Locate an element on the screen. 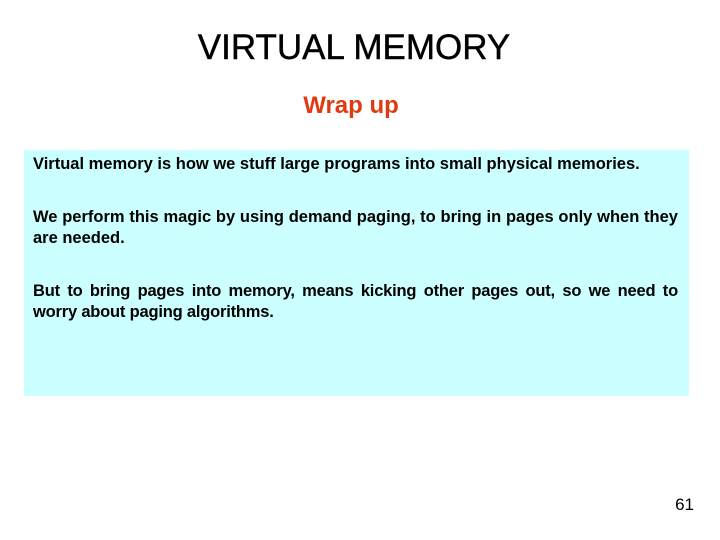 The image size is (720, 540). slide-subtitle: Wrap up is located at coordinates (351, 105).